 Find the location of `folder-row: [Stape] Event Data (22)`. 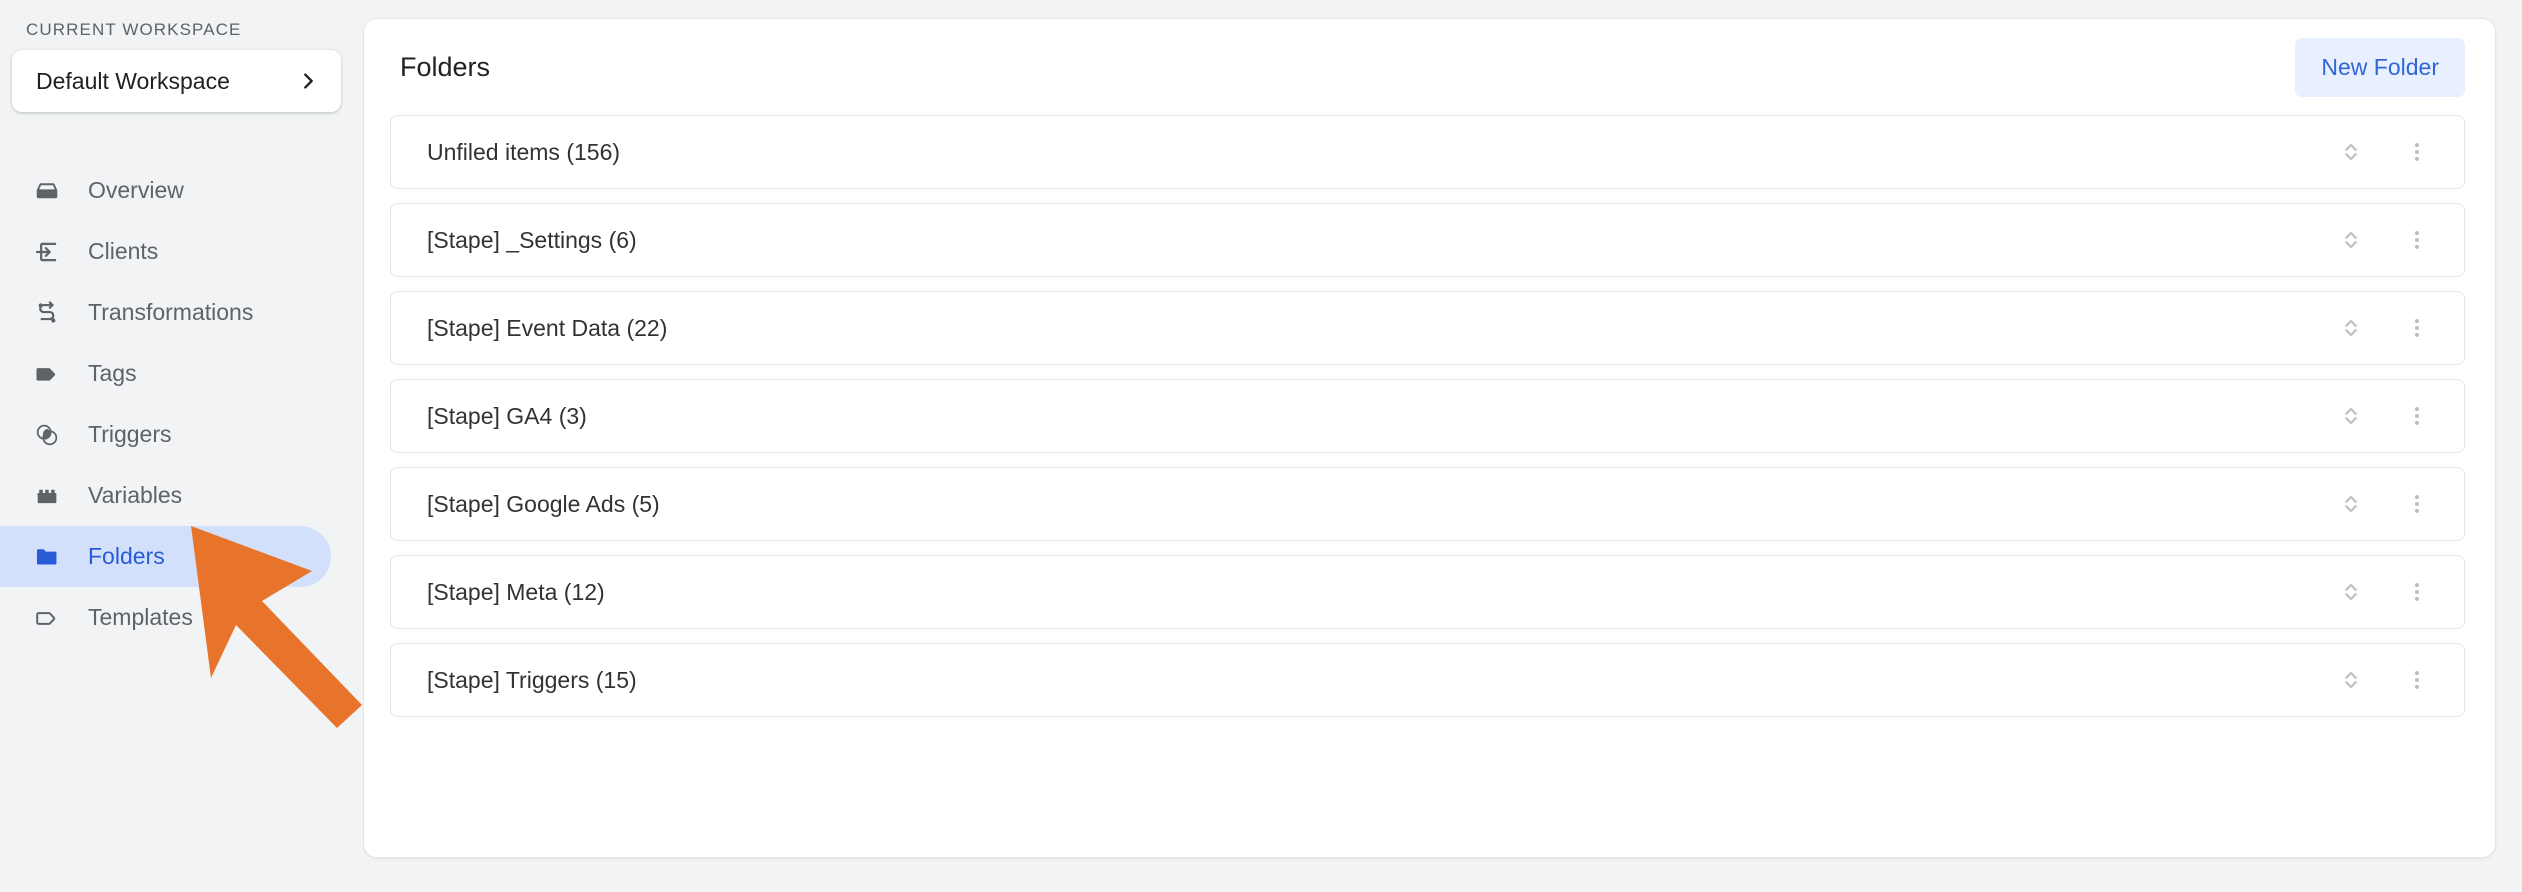

folder-row: [Stape] Event Data (22) is located at coordinates (1427, 328).